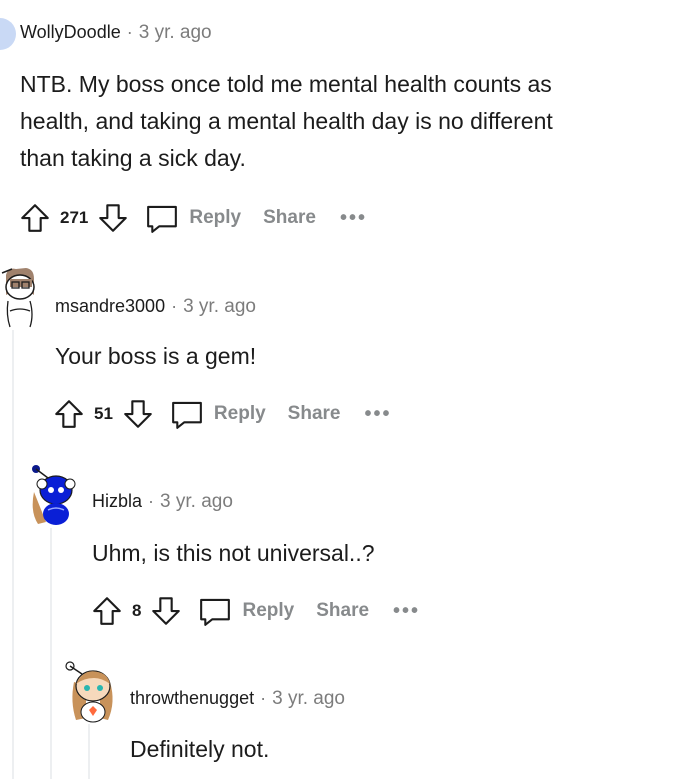 The height and width of the screenshot is (779, 700). Describe the element at coordinates (192, 698) in the screenshot. I see `author-name: throwthenugget` at that location.